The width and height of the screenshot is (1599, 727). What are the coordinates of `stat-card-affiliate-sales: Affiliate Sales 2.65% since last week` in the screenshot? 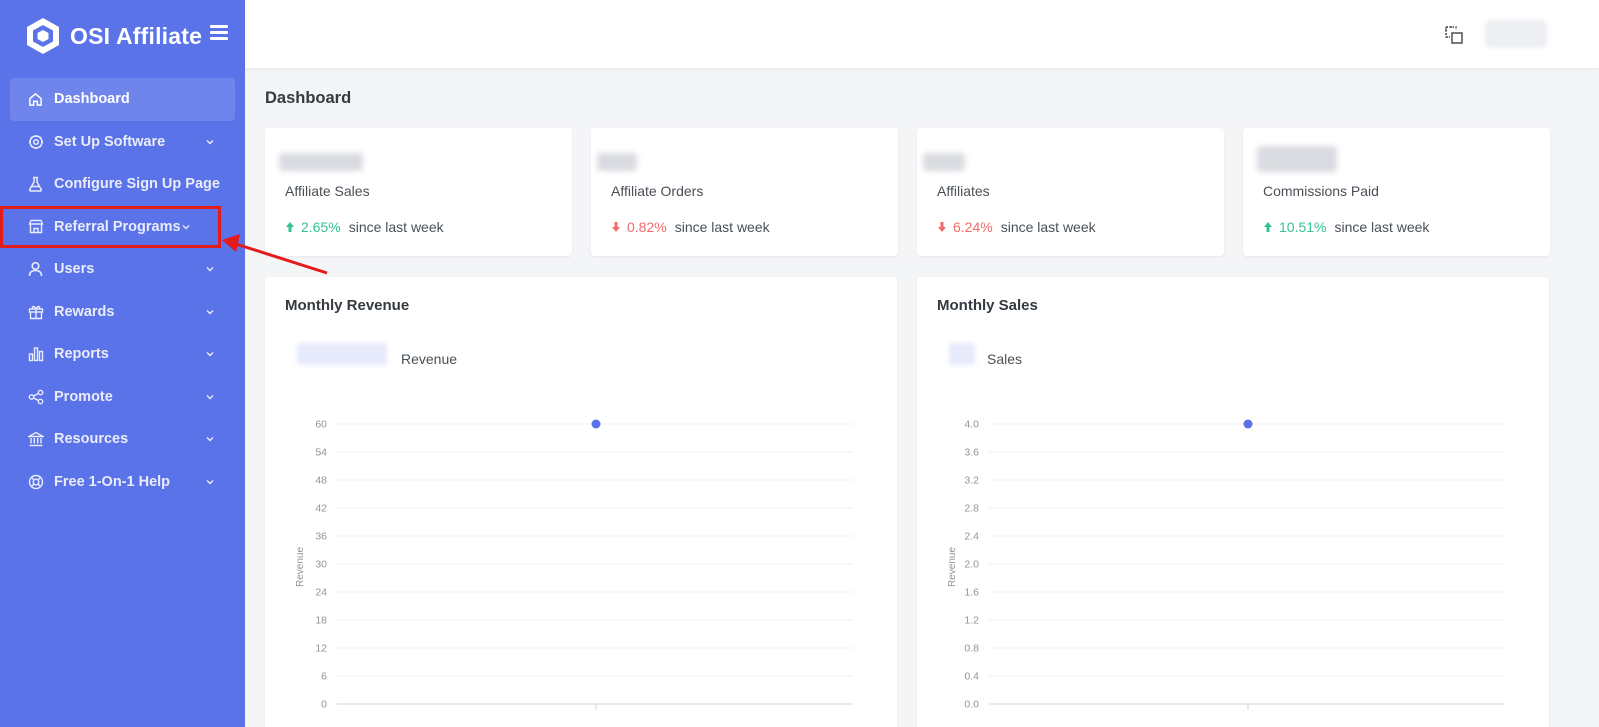 It's located at (418, 192).